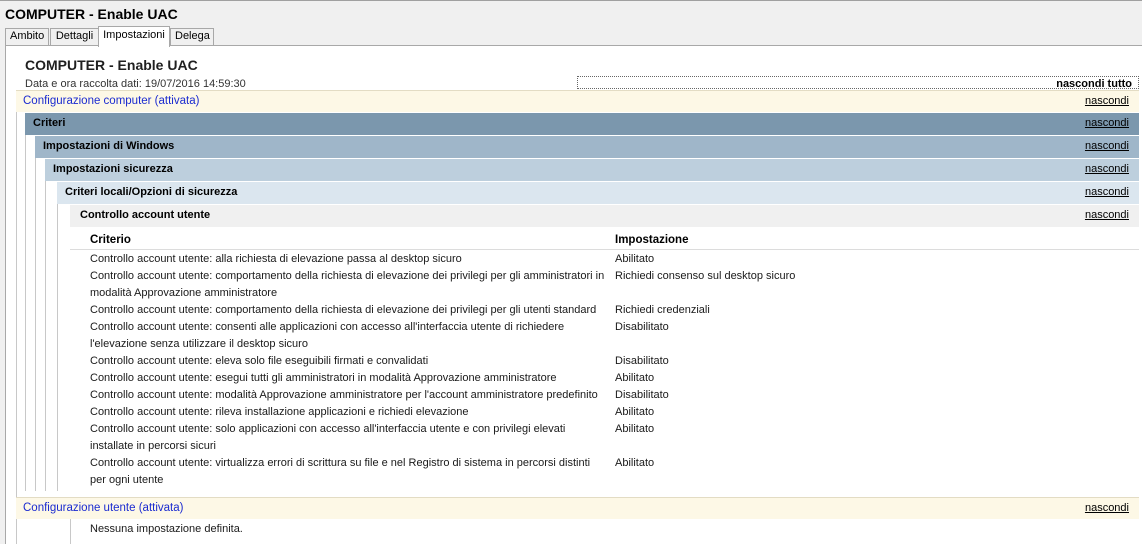 The image size is (1142, 544). Describe the element at coordinates (166, 529) in the screenshot. I see `no-settings-text: Nessuna impostazione definita.` at that location.